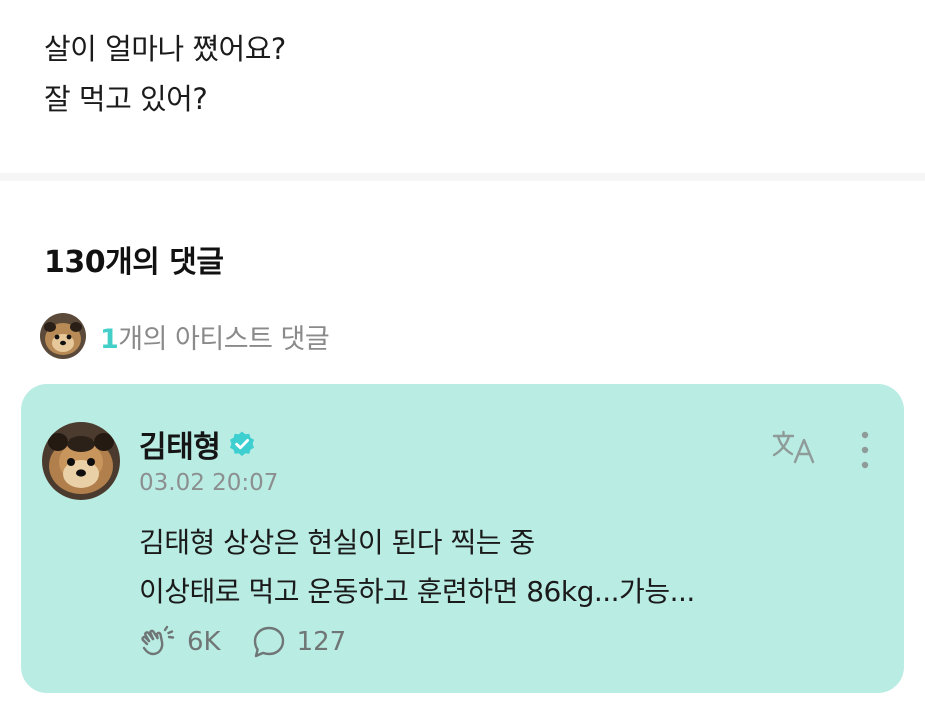 The image size is (925, 713). What do you see at coordinates (109, 339) in the screenshot?
I see `artist-comments-count: 1` at bounding box center [109, 339].